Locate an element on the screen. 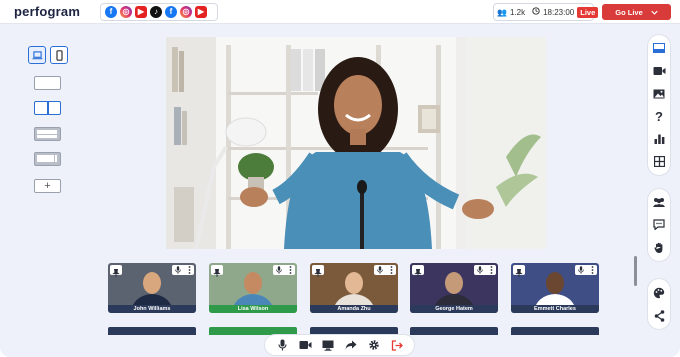 Image resolution: width=680 pixels, height=357 pixels. go-live-label: Go Live is located at coordinates (629, 12).